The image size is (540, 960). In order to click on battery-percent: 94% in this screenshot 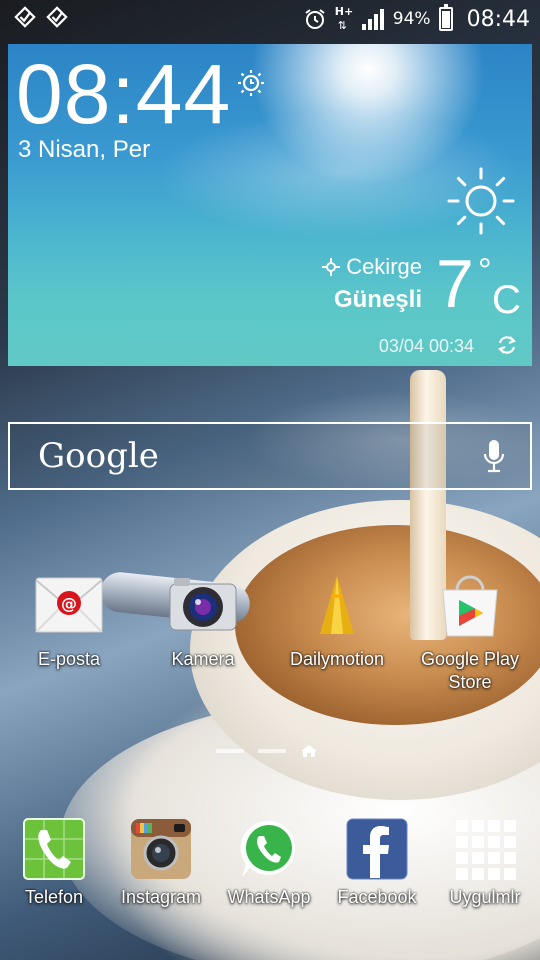, I will do `click(411, 19)`.